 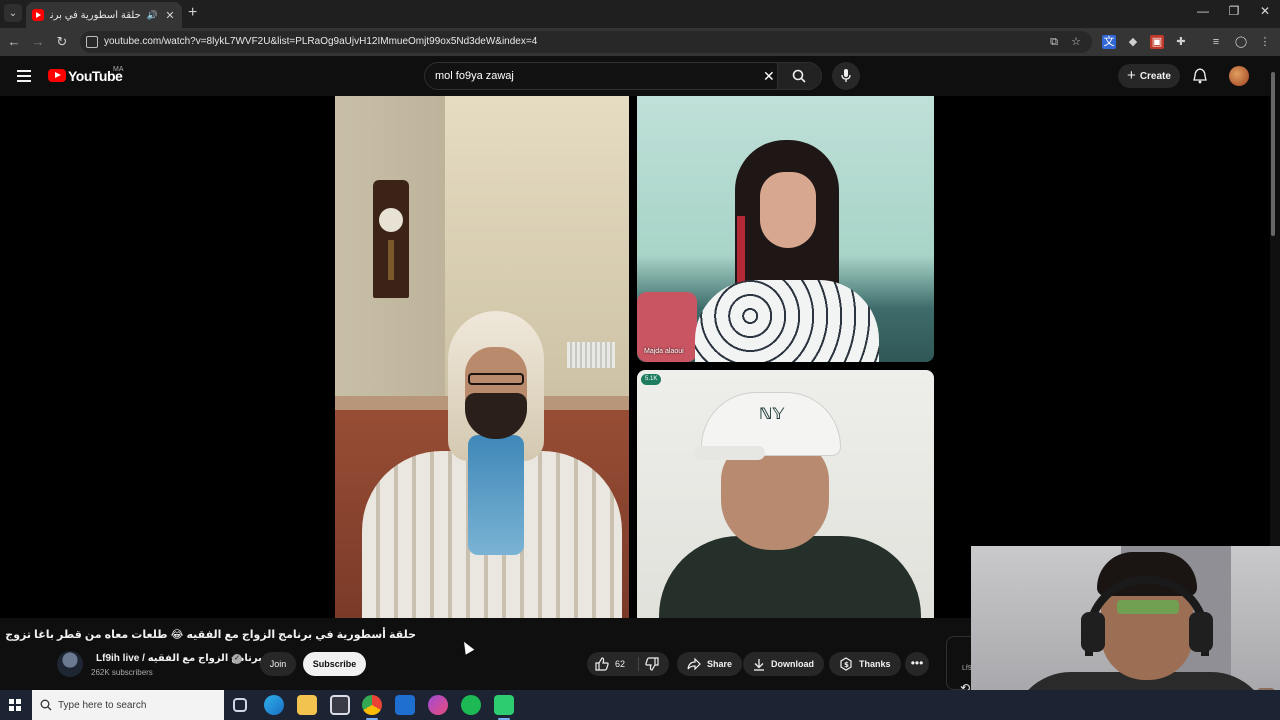 I want to click on download-button: Download, so click(x=783, y=664).